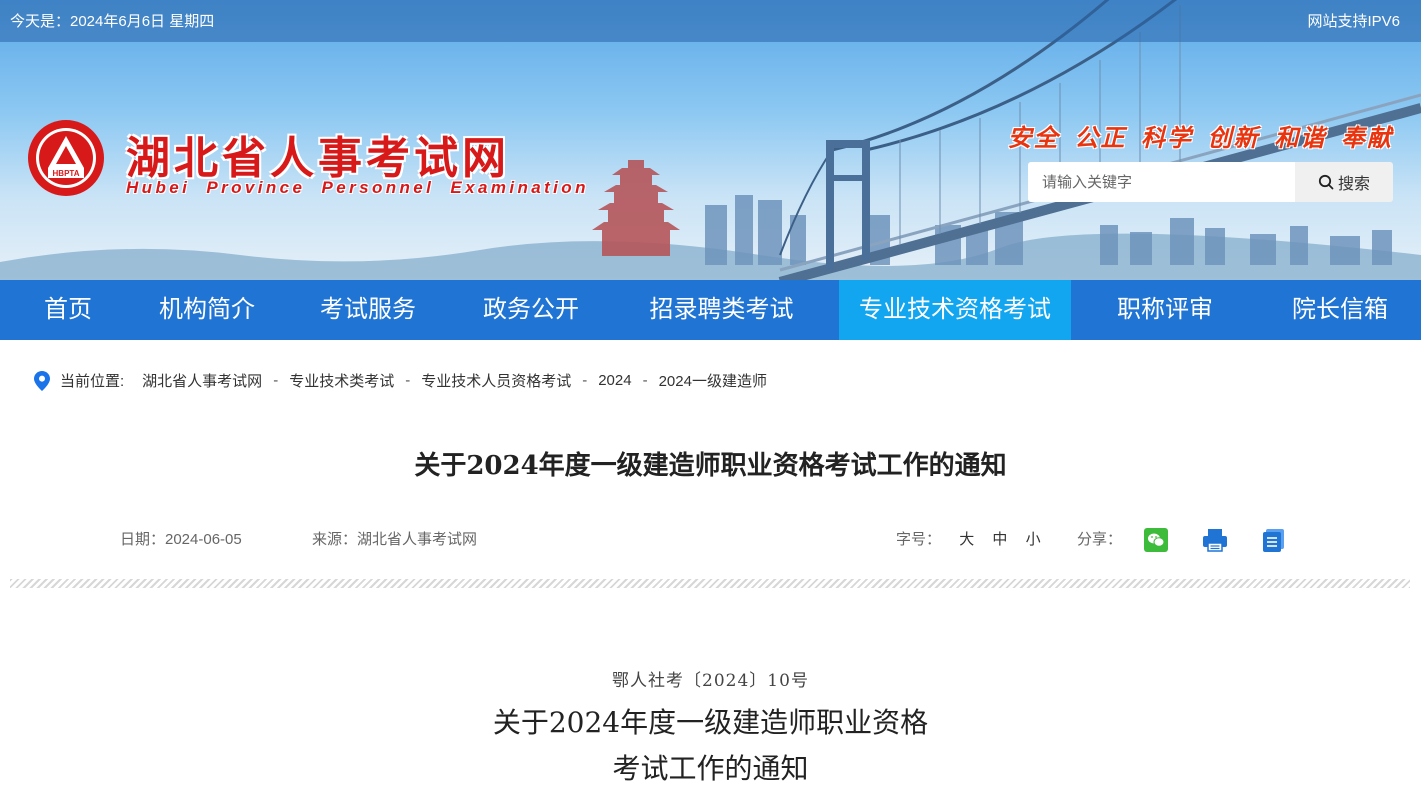  Describe the element at coordinates (368, 310) in the screenshot. I see `nav-item-exam-services: 考试服务` at that location.